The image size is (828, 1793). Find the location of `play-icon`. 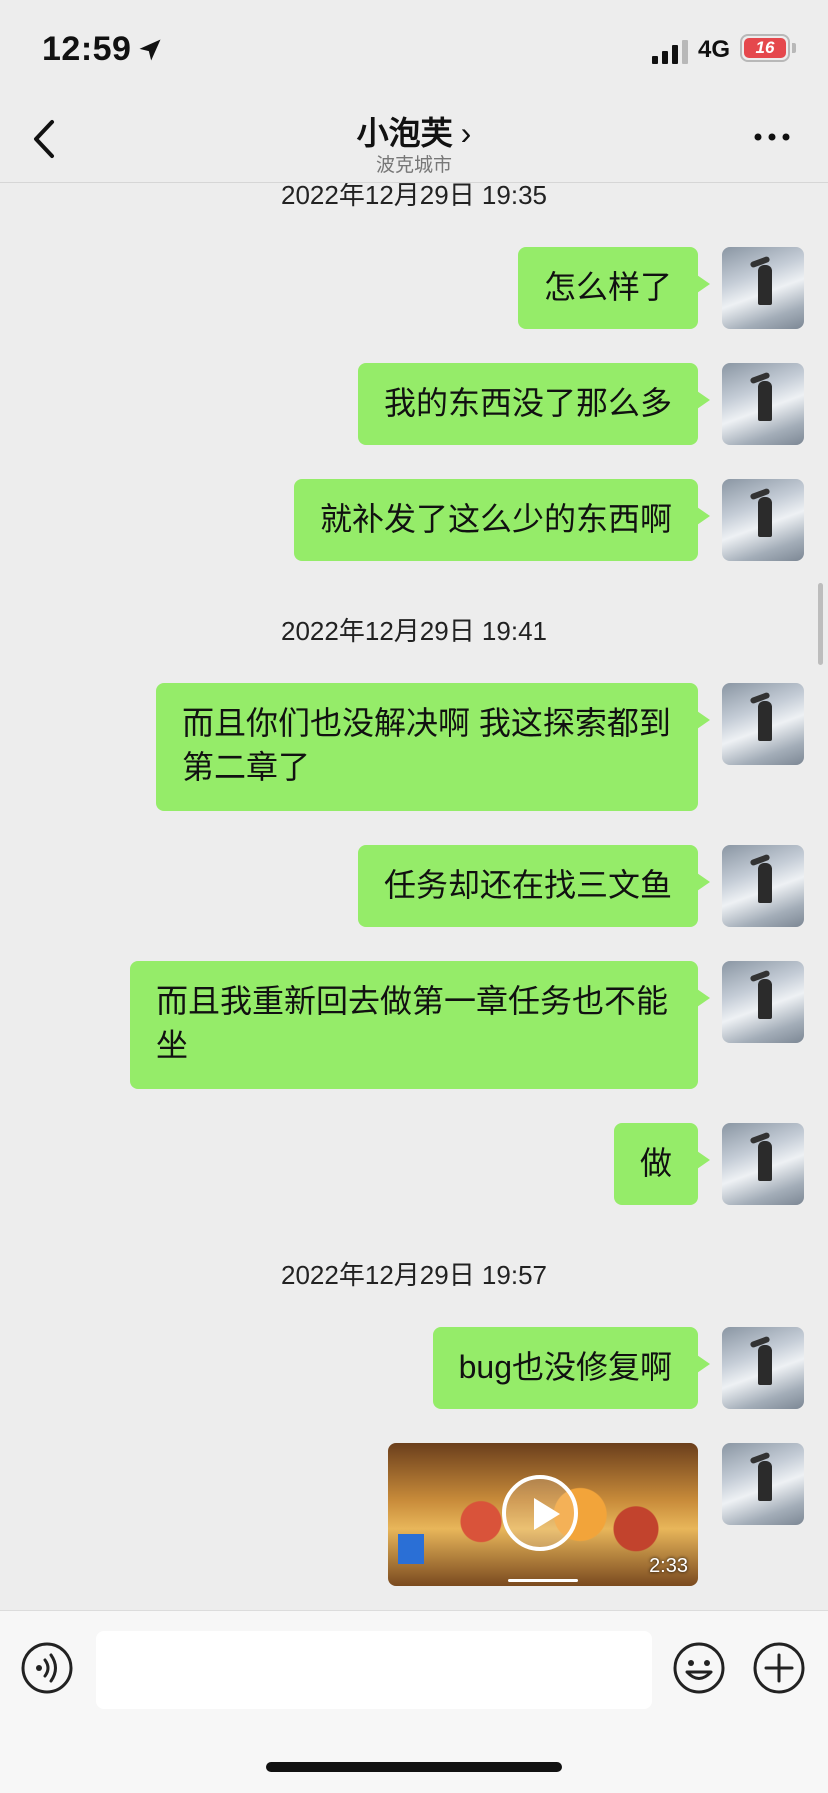

play-icon is located at coordinates (540, 1513).